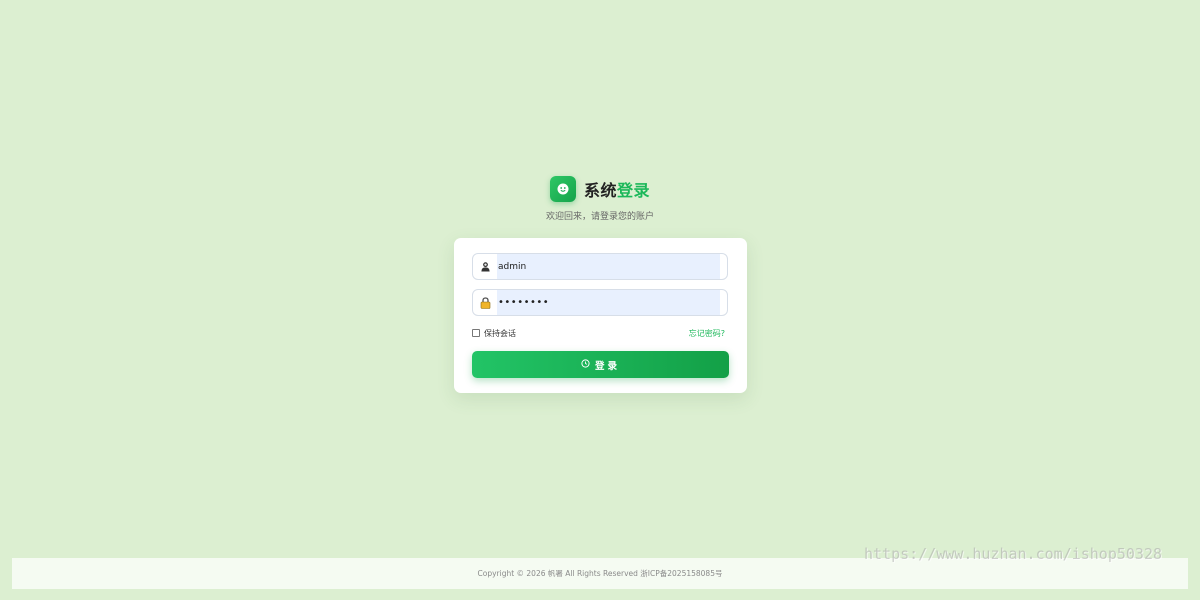  I want to click on smiley-icon, so click(562, 189).